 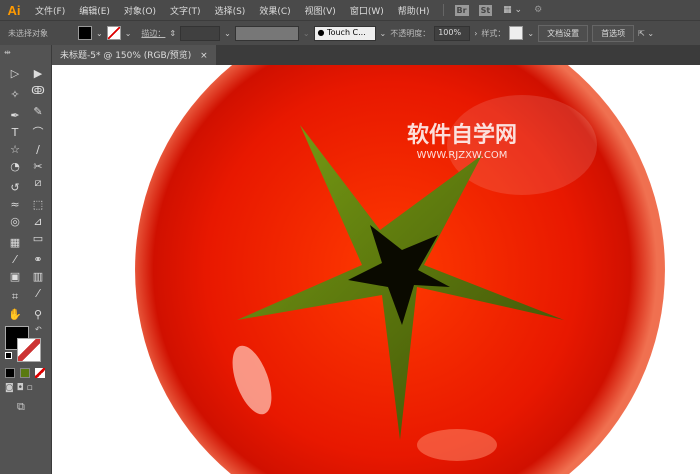 What do you see at coordinates (462, 155) in the screenshot?
I see `watermark-url: WWW.RJZXW.COM` at bounding box center [462, 155].